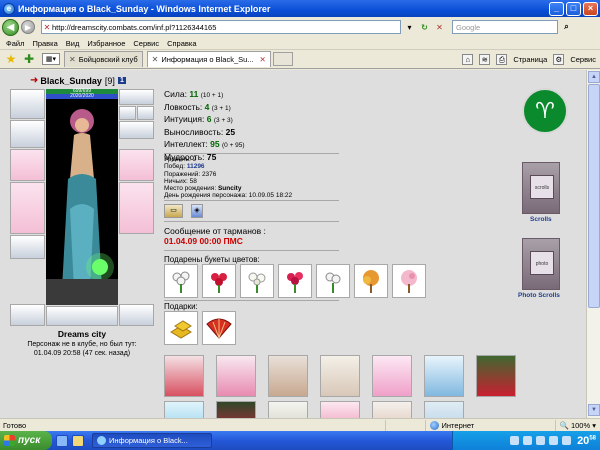 This screenshot has height=450, width=600. I want to click on scrolls-link: Scrolls, so click(541, 219).